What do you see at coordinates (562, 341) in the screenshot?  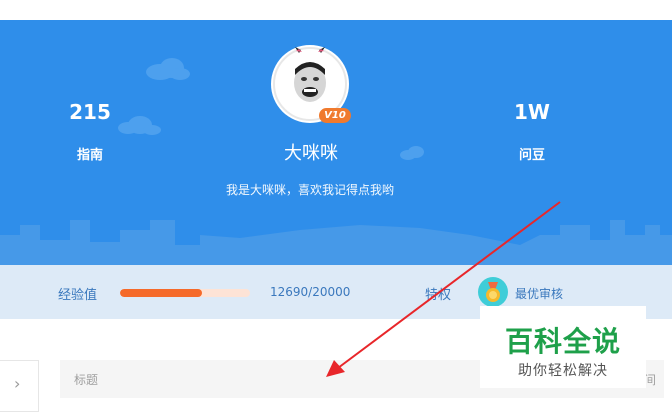 I see `watermark-title: 百科全说` at bounding box center [562, 341].